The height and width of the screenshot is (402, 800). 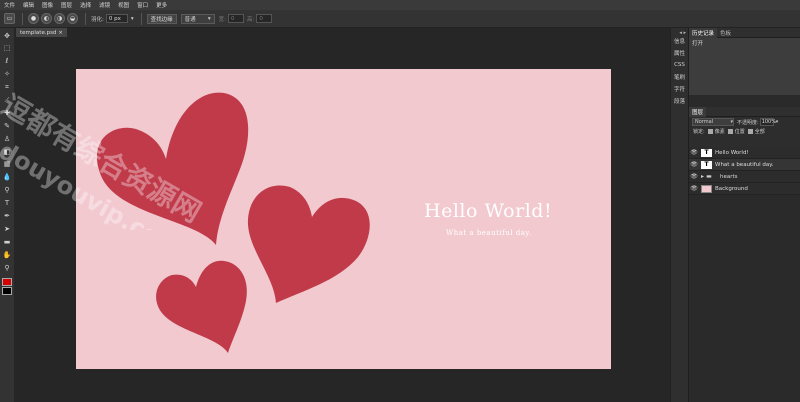 I want to click on height-label: 高:, so click(x=251, y=19).